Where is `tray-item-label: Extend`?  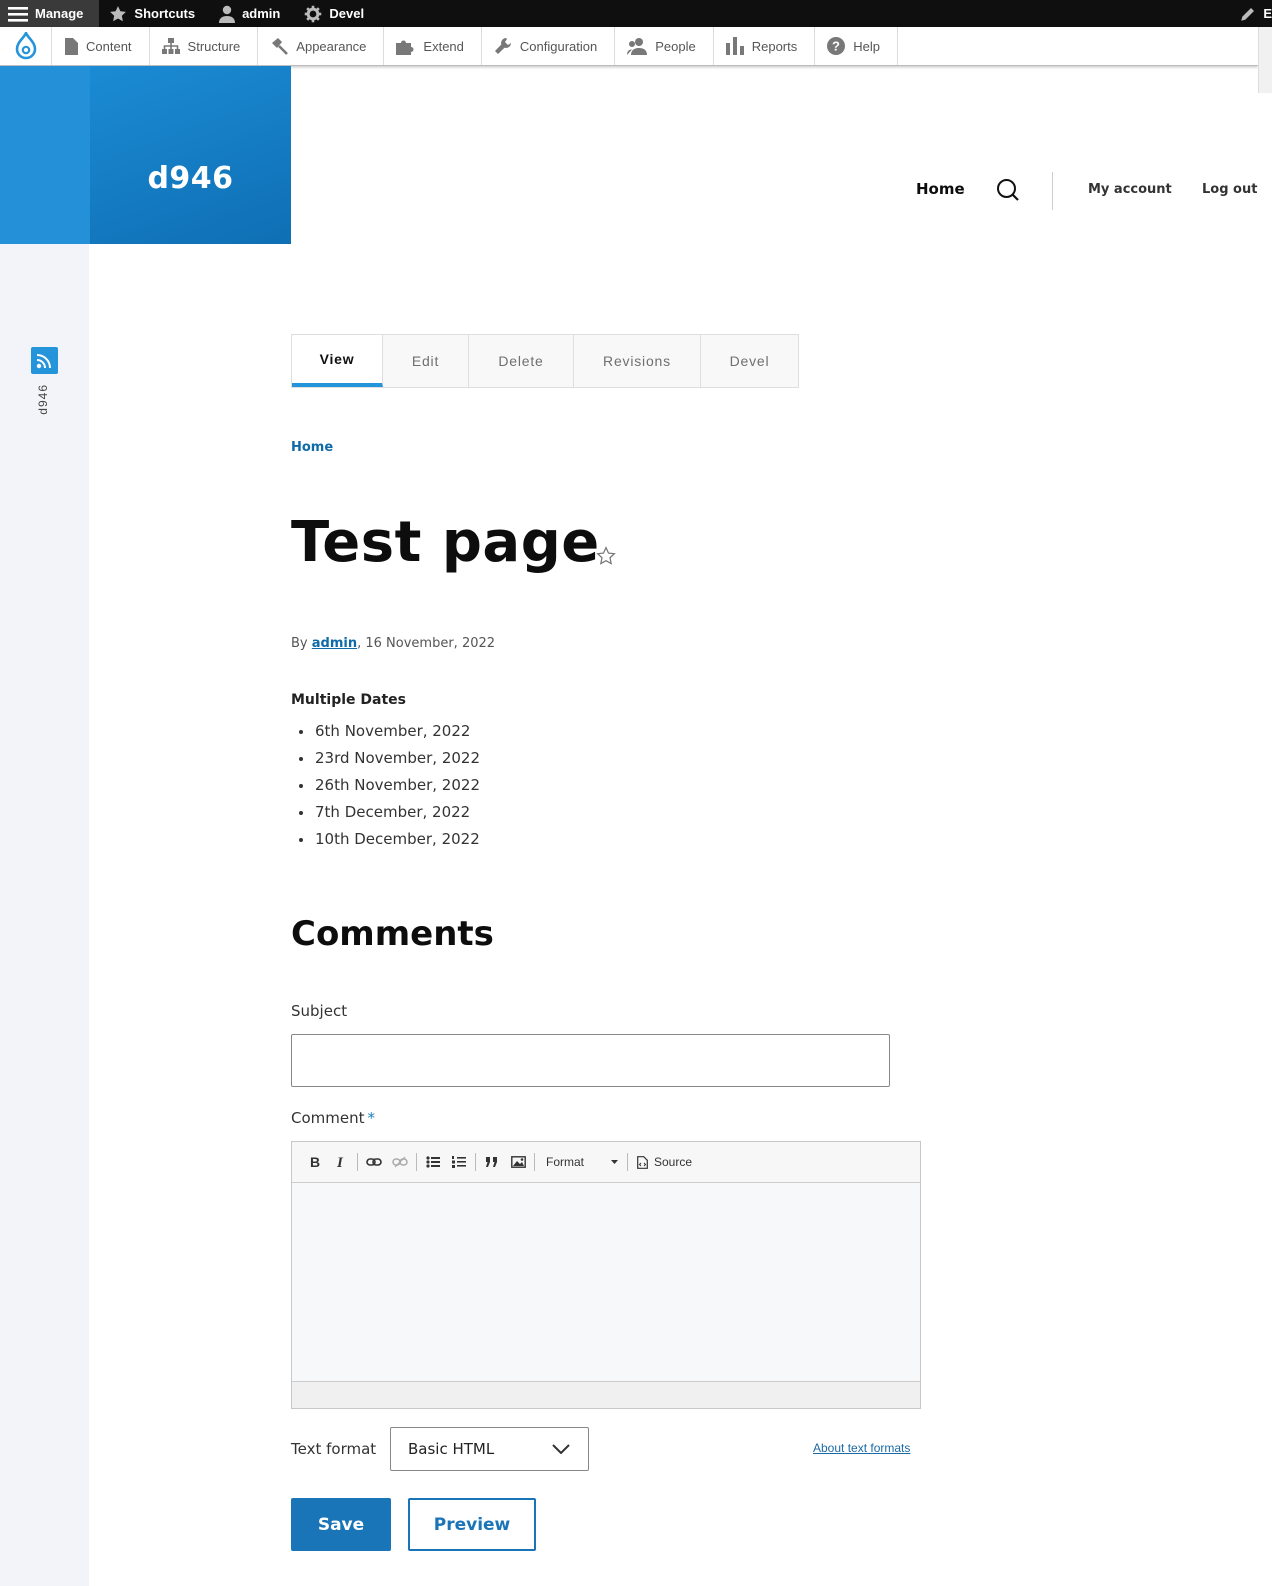 tray-item-label: Extend is located at coordinates (443, 46).